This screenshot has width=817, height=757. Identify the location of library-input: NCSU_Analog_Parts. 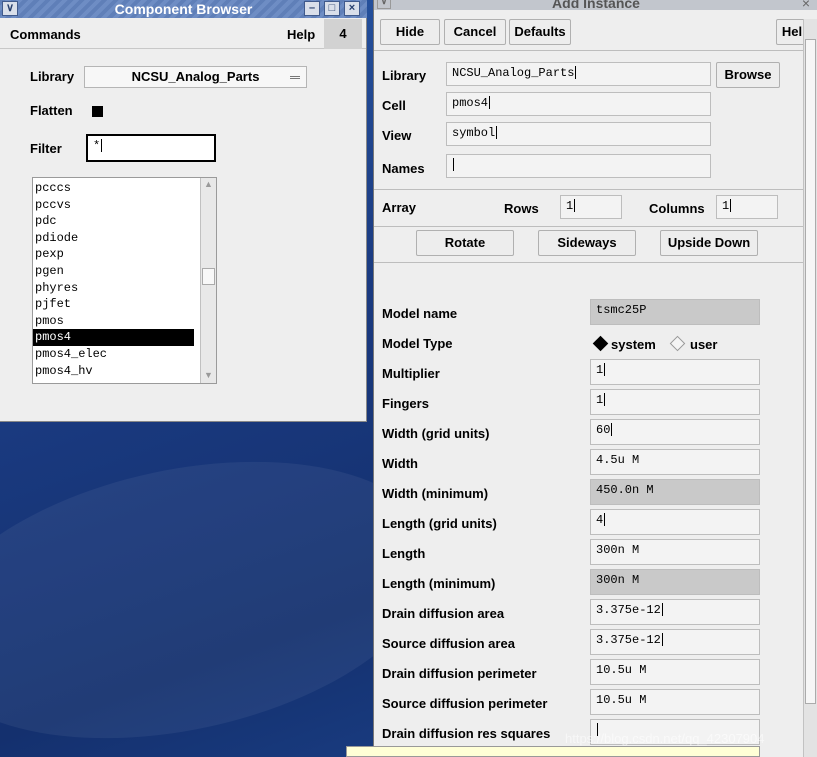
(578, 74).